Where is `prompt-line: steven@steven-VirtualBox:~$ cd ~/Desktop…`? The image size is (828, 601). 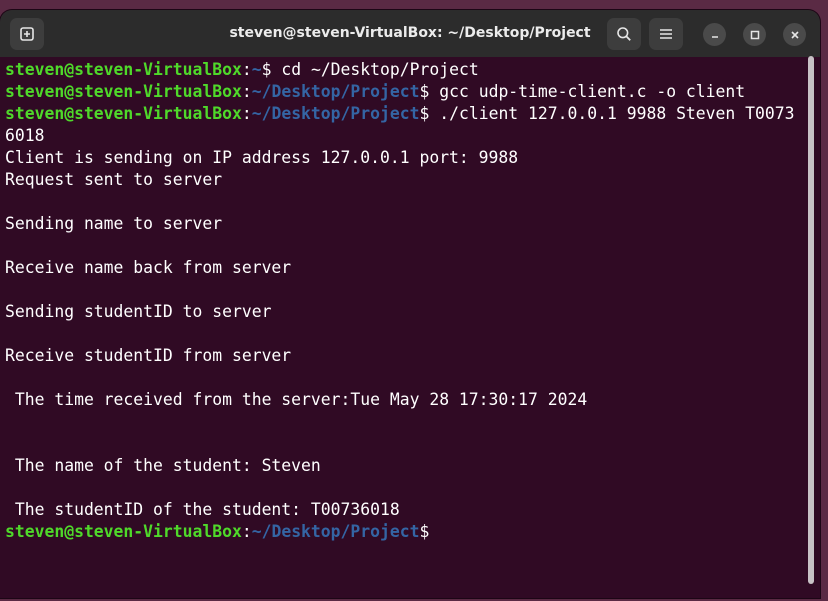 prompt-line: steven@steven-VirtualBox:~$ cd ~/Desktop… is located at coordinates (405, 70).